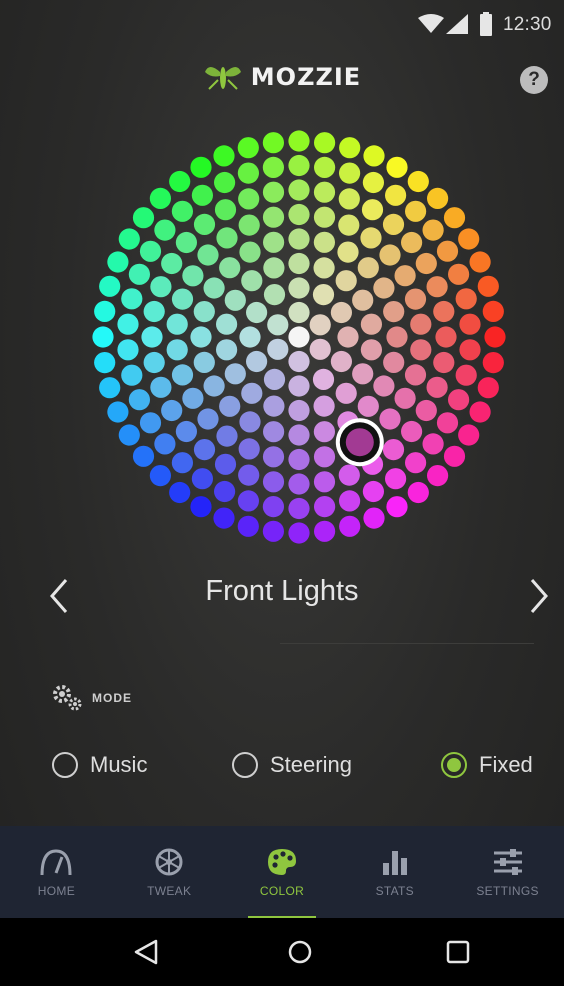 The width and height of the screenshot is (564, 986). What do you see at coordinates (458, 952) in the screenshot?
I see `recents-icon` at bounding box center [458, 952].